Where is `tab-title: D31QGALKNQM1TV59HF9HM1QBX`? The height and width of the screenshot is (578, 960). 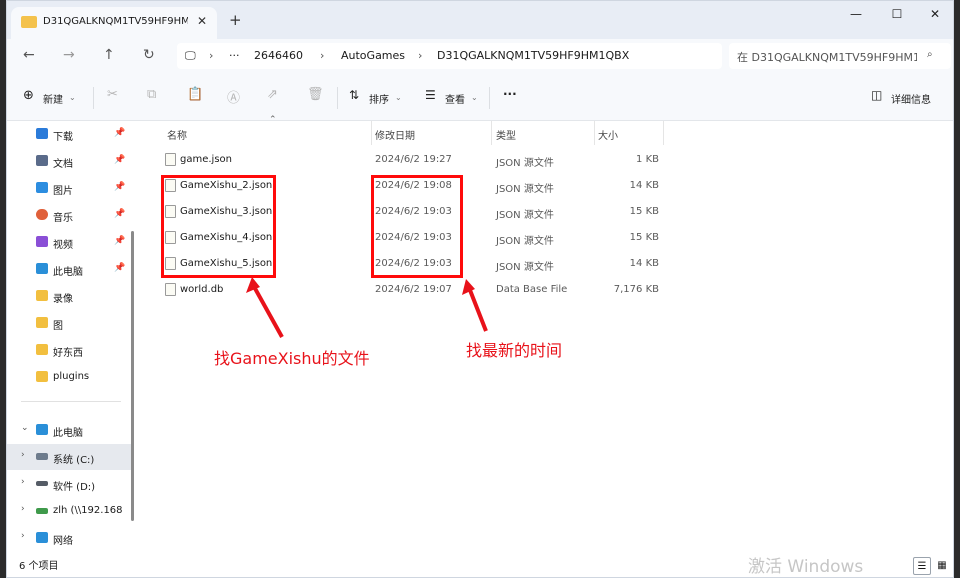
tab-title: D31QGALKNQM1TV59HF9HM1QBX is located at coordinates (115, 21).